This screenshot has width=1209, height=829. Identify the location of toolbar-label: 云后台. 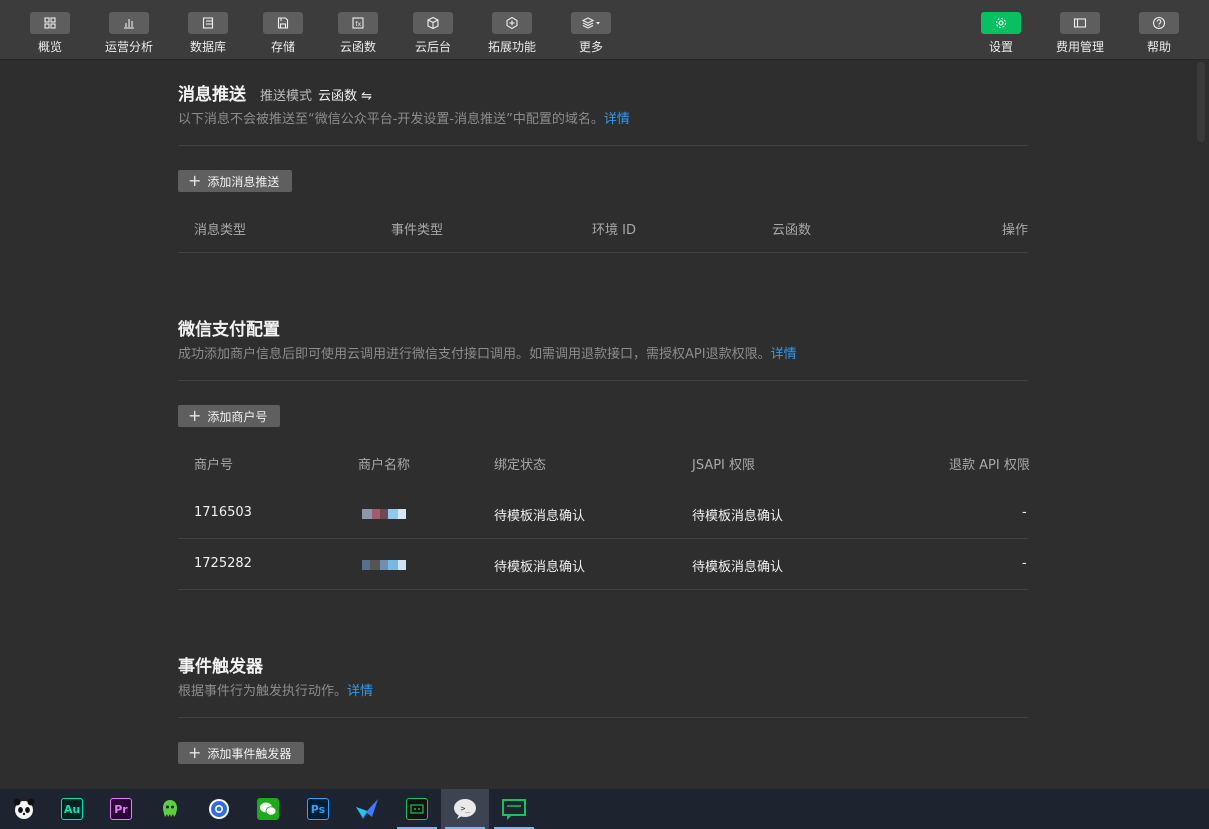
(432, 47).